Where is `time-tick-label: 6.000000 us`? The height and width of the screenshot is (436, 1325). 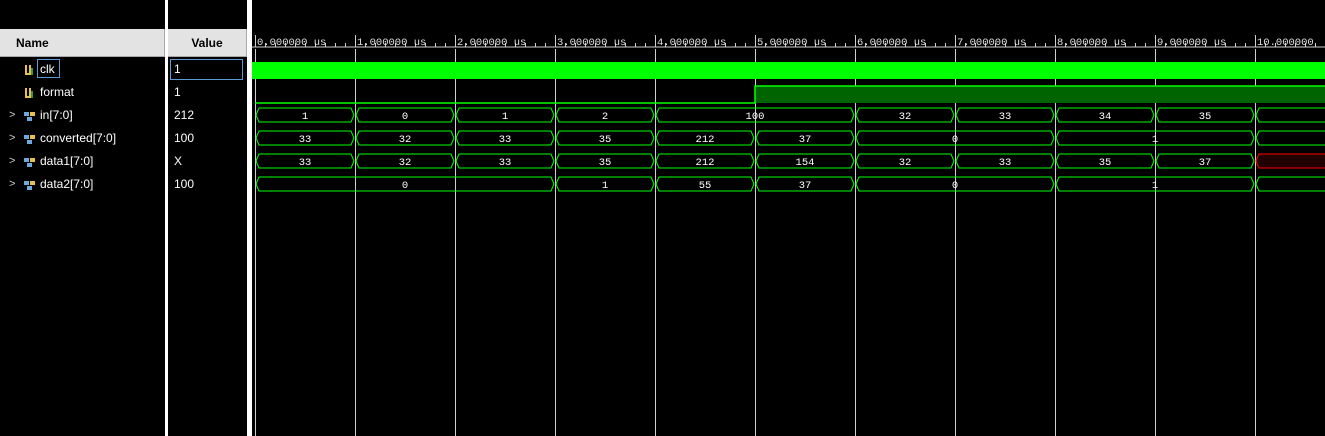 time-tick-label: 6.000000 us is located at coordinates (891, 43).